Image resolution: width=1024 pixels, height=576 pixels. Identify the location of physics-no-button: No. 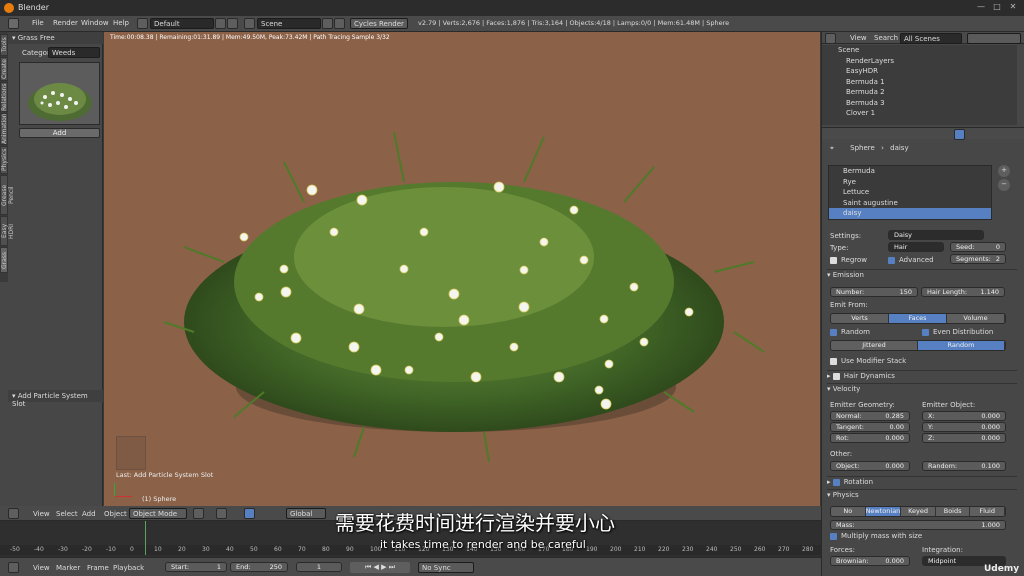
(848, 511).